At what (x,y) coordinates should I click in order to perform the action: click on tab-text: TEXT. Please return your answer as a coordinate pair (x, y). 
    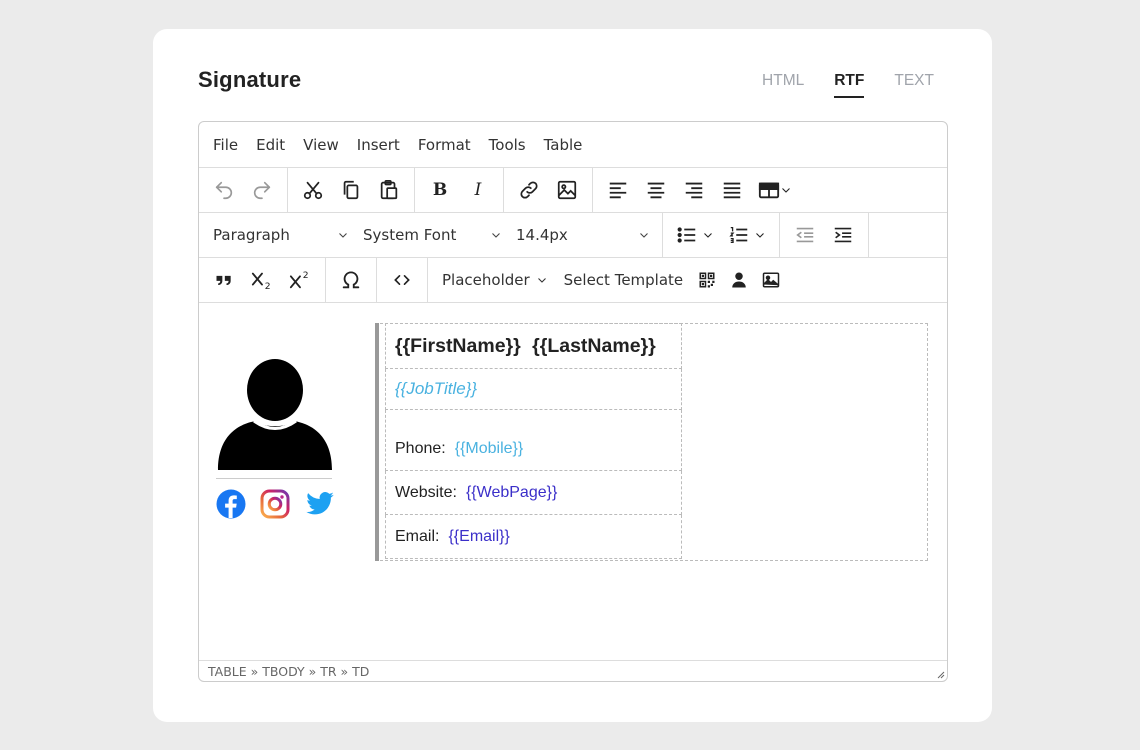
    Looking at the image, I should click on (914, 85).